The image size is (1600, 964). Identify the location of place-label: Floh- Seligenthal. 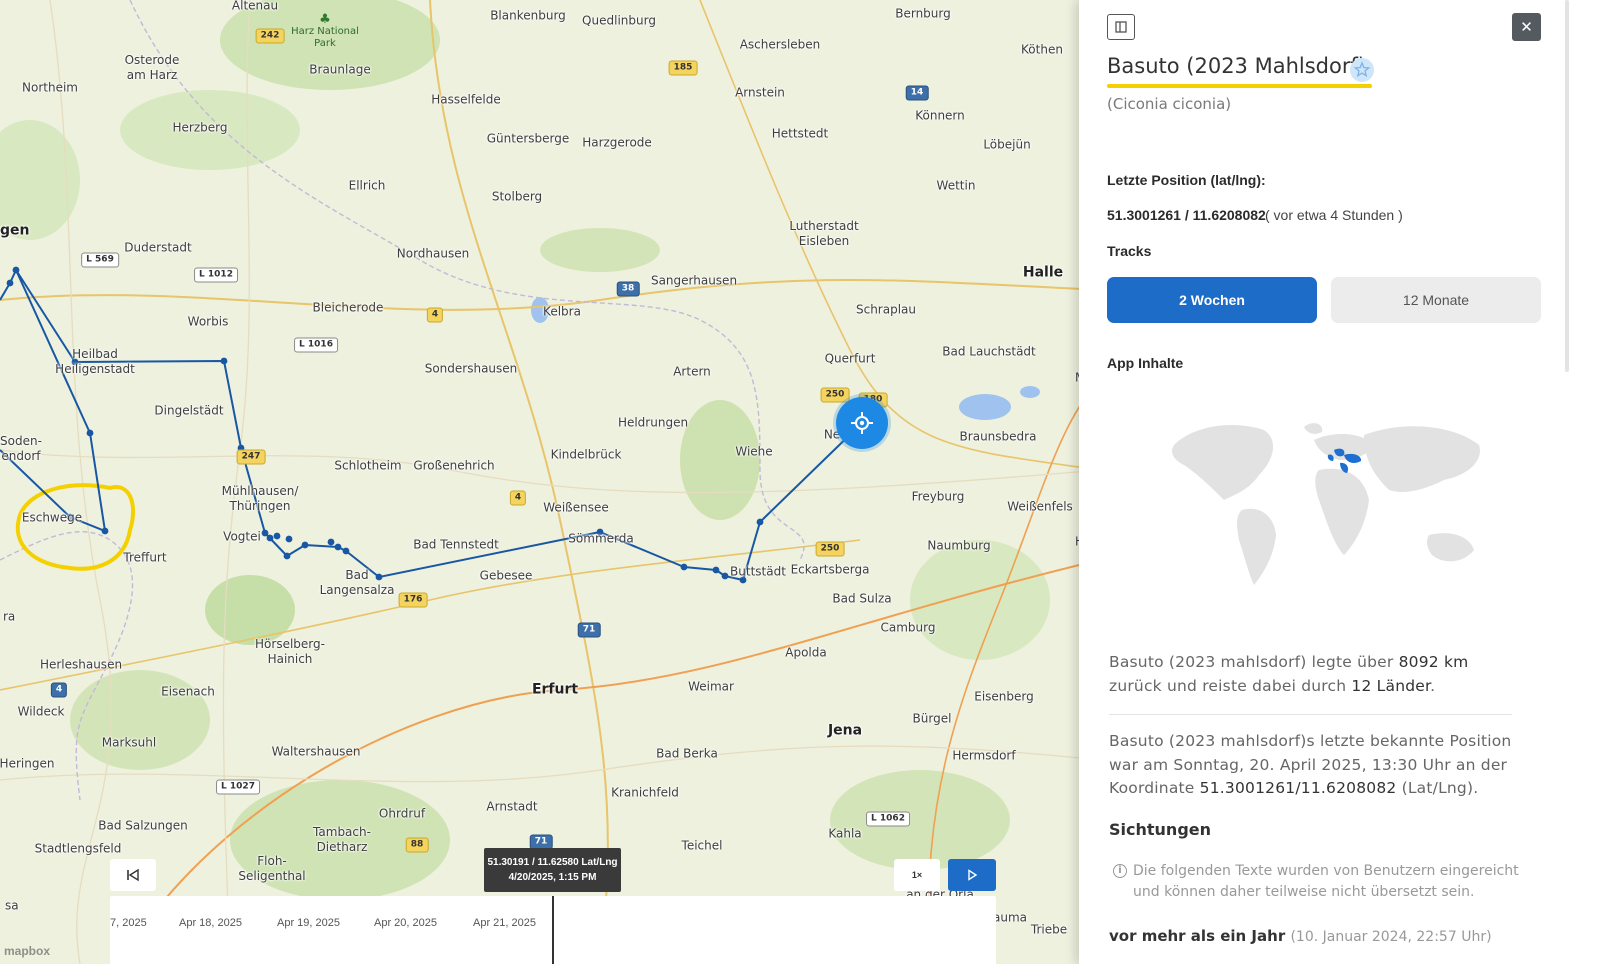
(272, 868).